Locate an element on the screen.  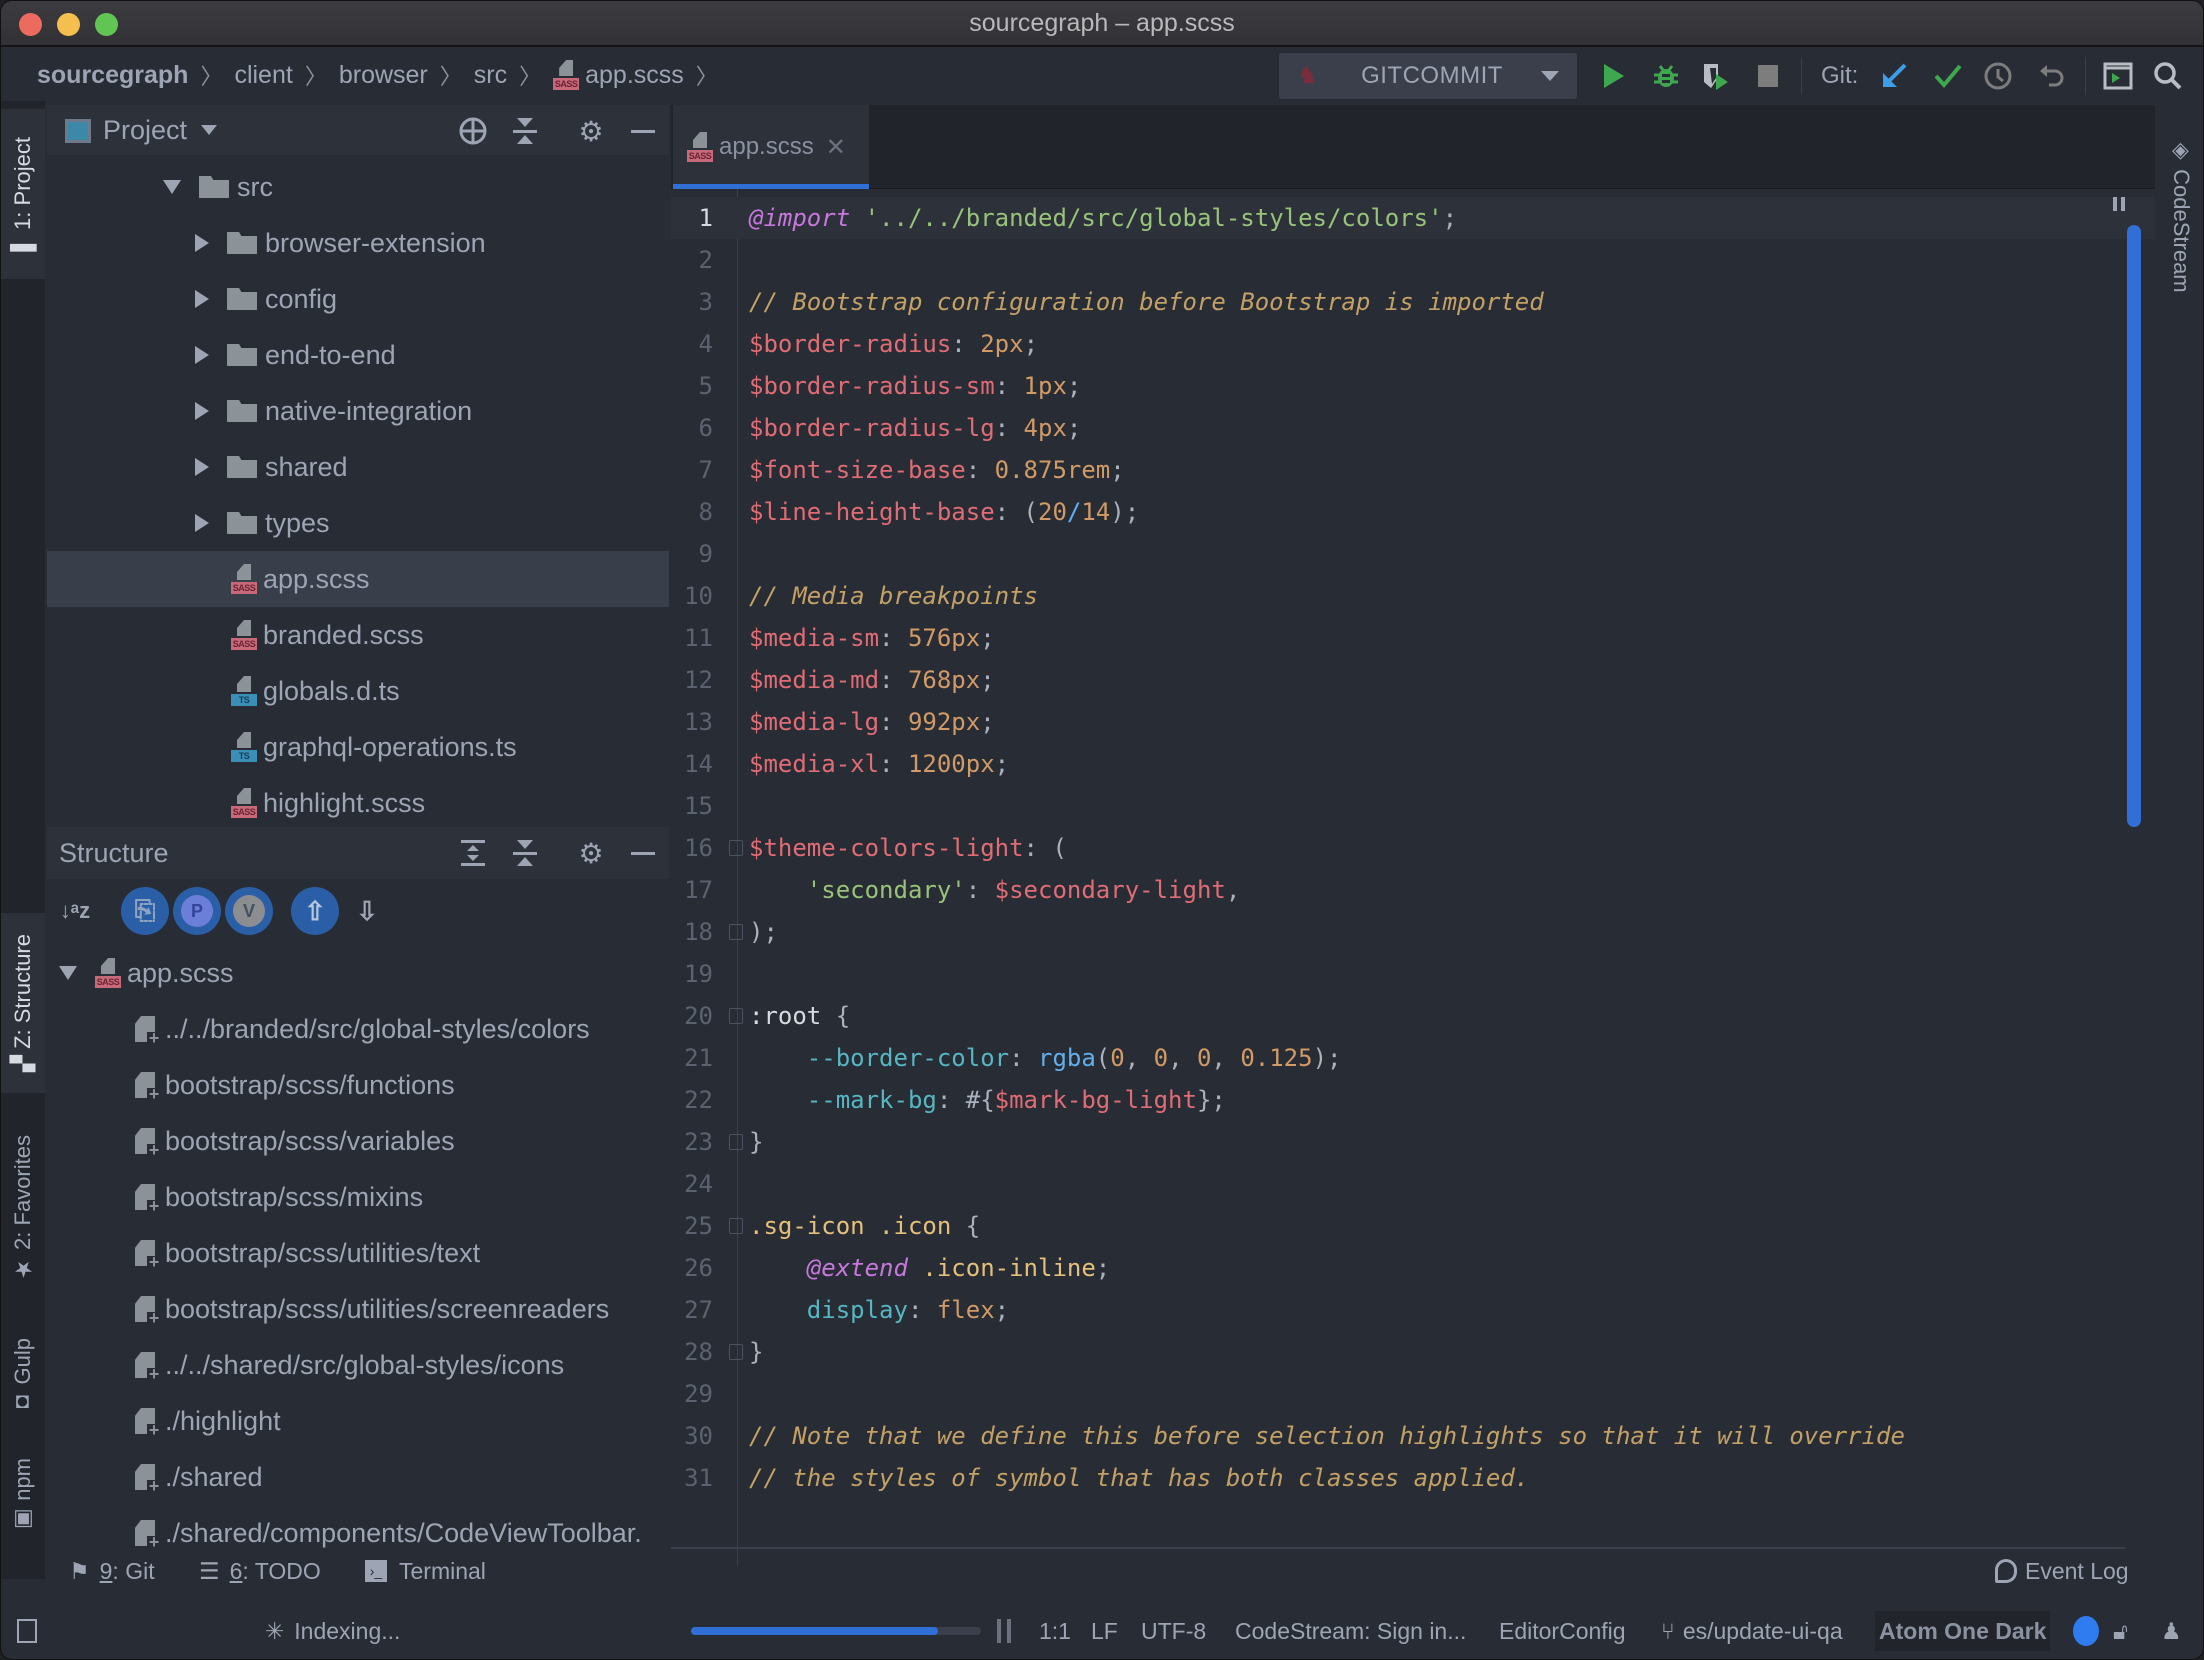
editor-tab-app-scss: SASS app.scss ✕ is located at coordinates (771, 147).